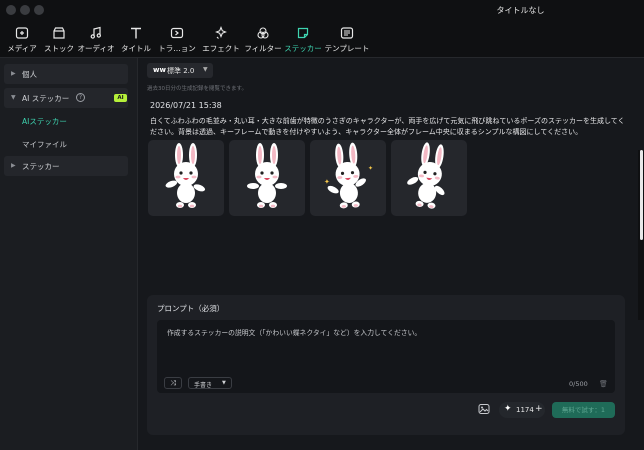  What do you see at coordinates (39, 10) in the screenshot?
I see `maximize-window-button` at bounding box center [39, 10].